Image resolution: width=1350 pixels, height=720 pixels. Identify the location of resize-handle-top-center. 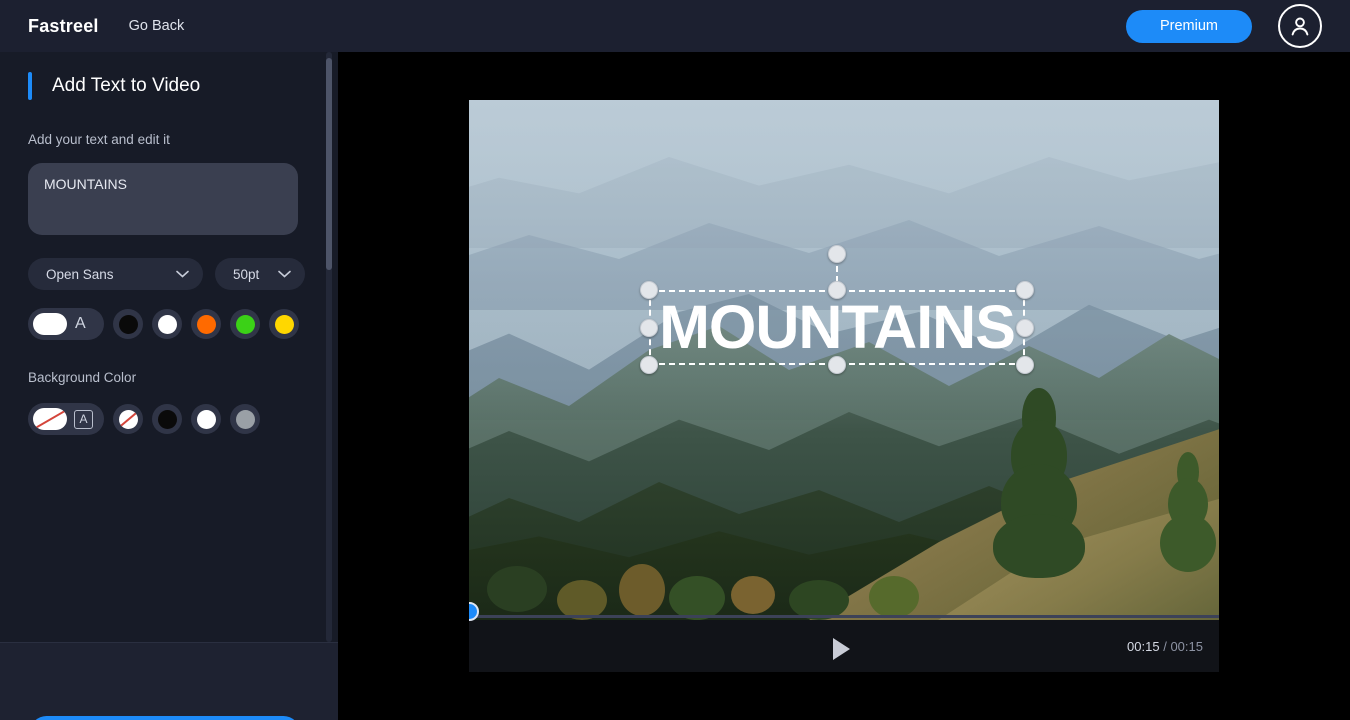
(837, 290).